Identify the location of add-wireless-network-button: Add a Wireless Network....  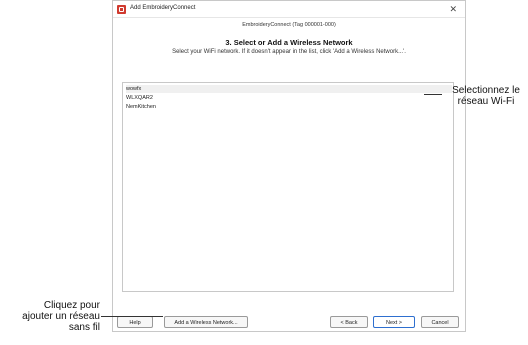
(206, 322).